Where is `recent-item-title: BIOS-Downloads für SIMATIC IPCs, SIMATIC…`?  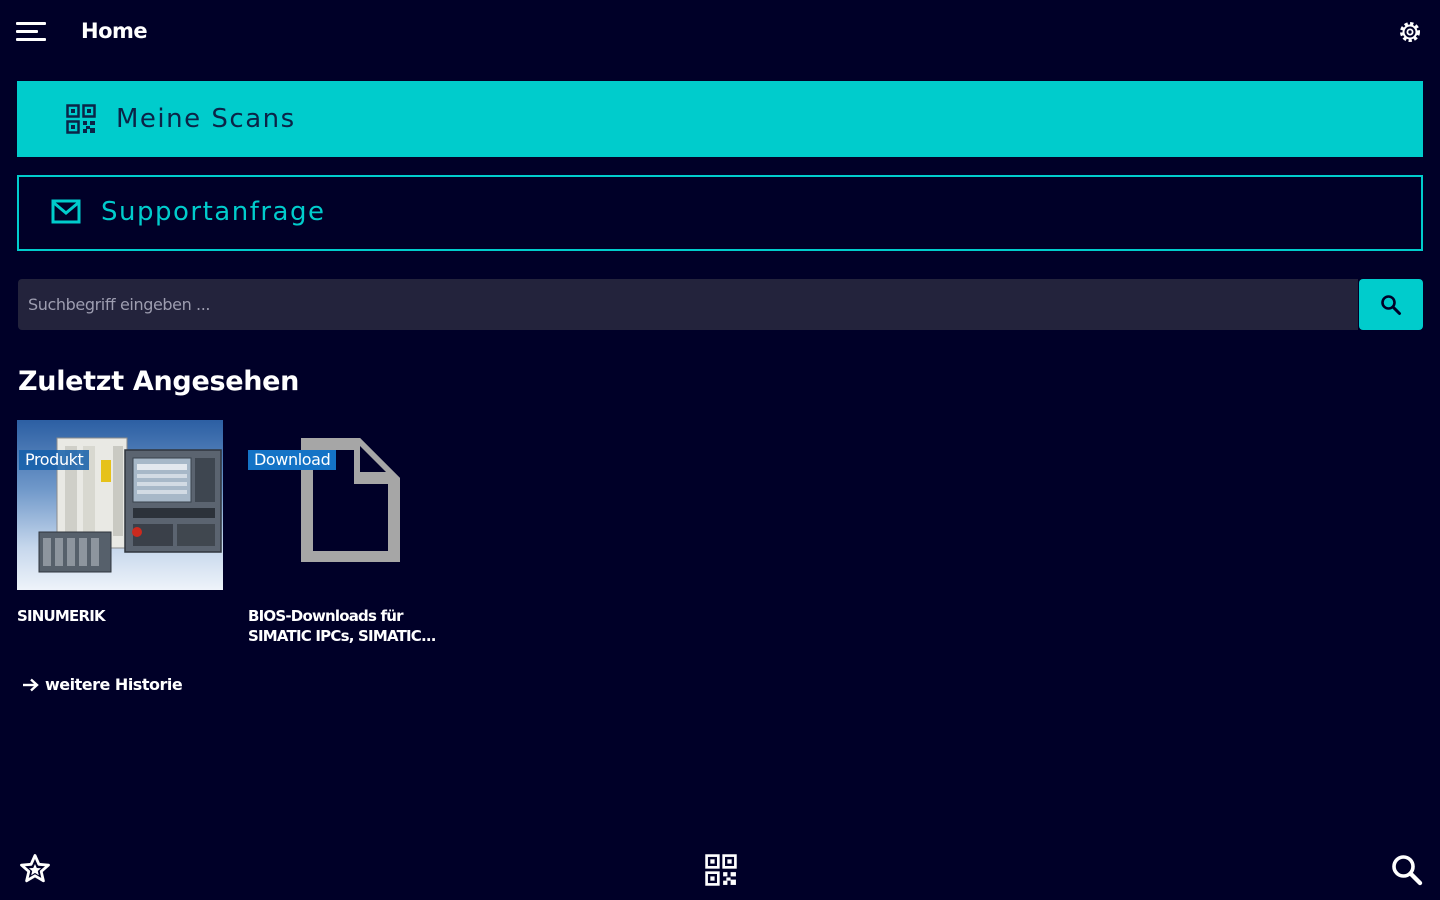
recent-item-title: BIOS-Downloads für SIMATIC IPCs, SIMATIC… is located at coordinates (342, 626).